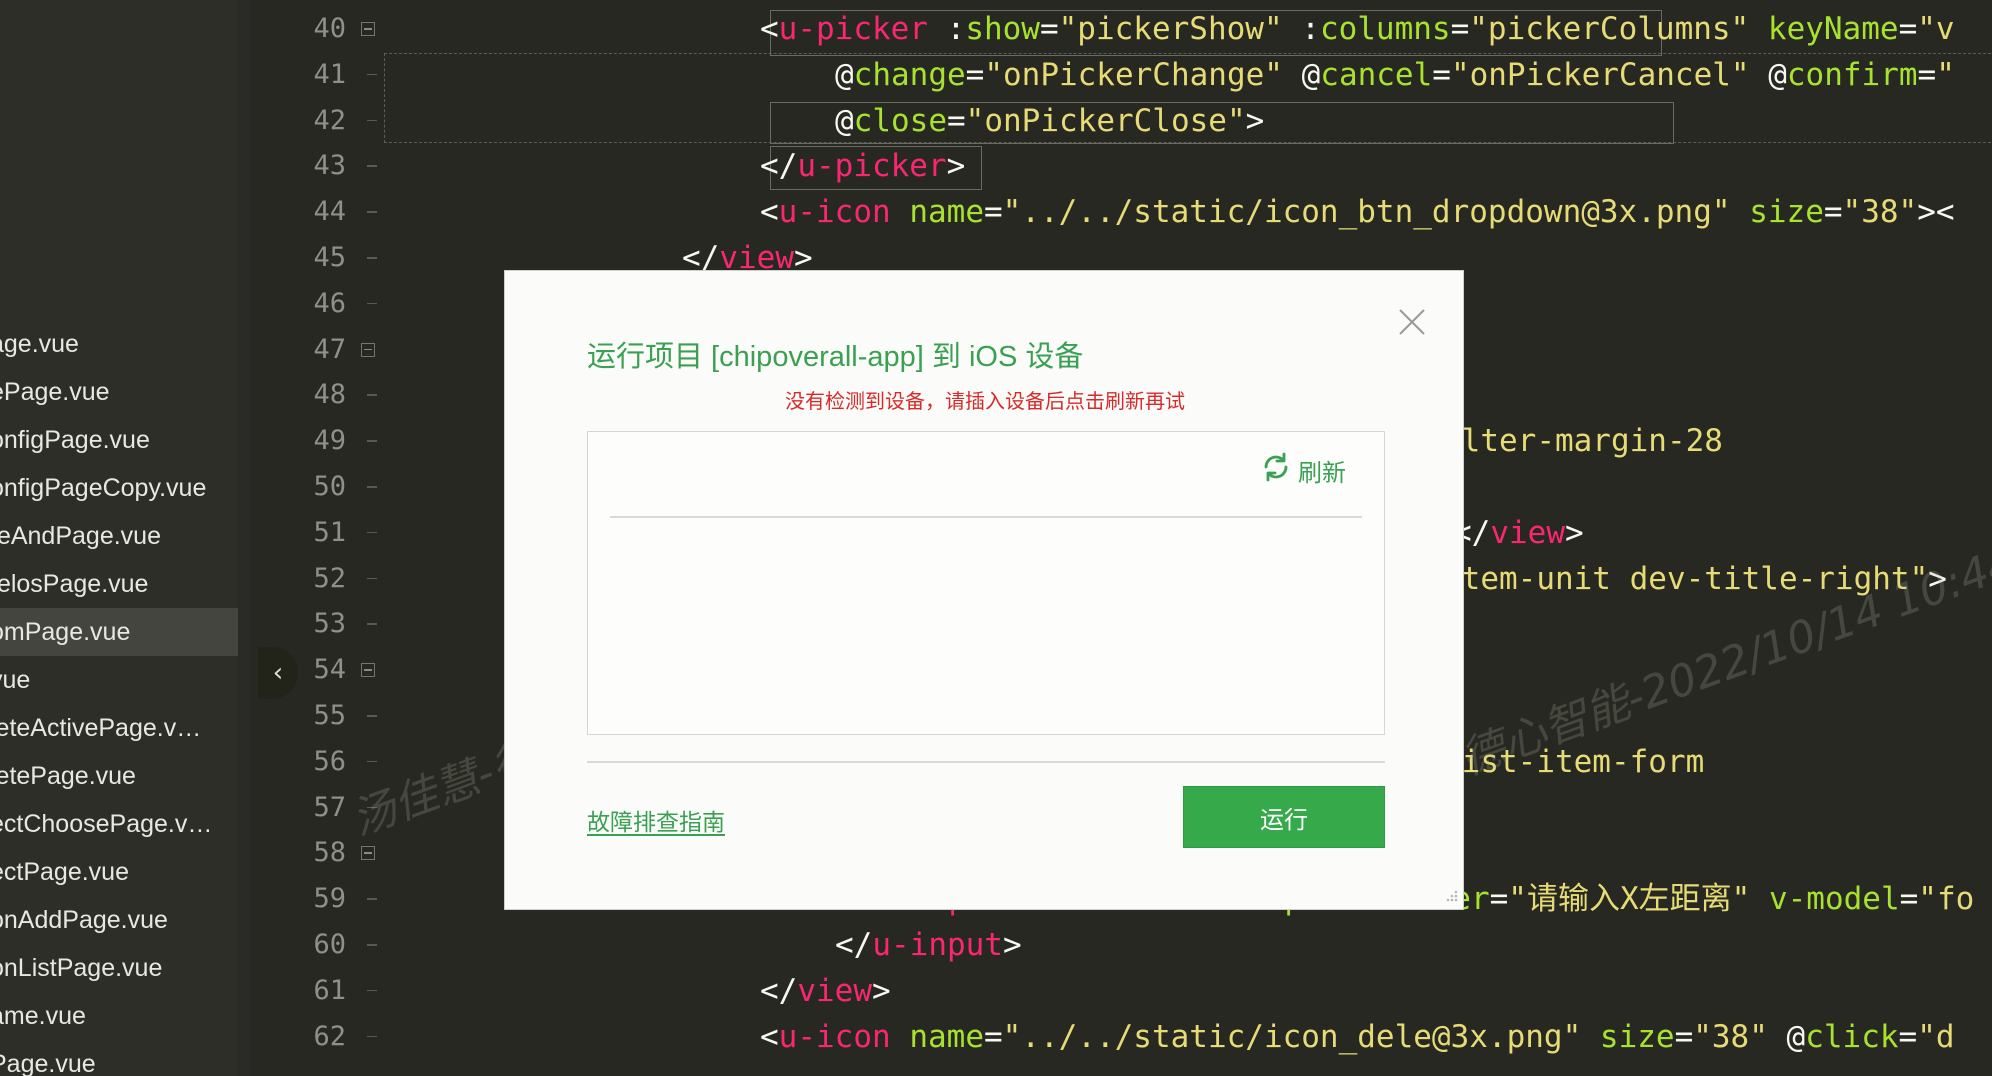  What do you see at coordinates (329, 990) in the screenshot?
I see `line-number: 61` at bounding box center [329, 990].